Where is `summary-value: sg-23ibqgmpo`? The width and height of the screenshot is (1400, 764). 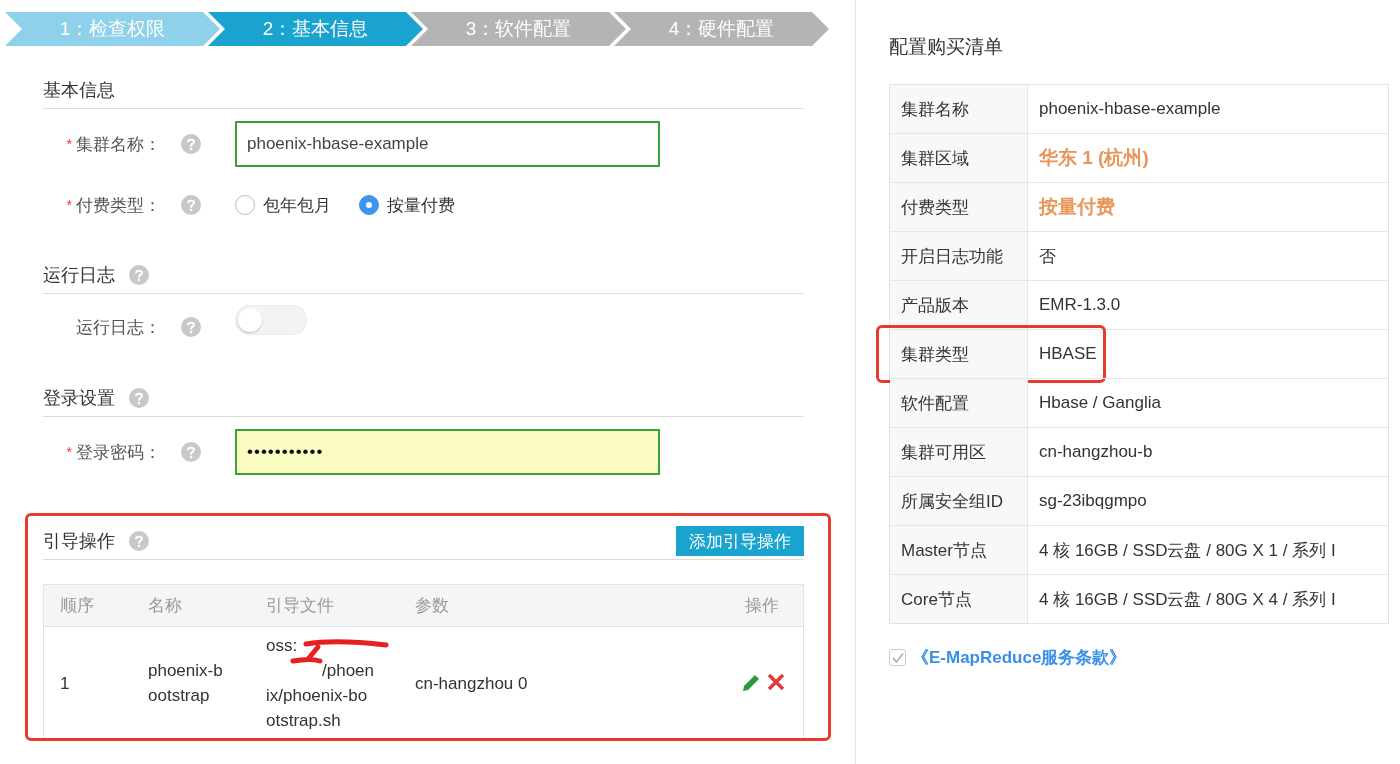
summary-value: sg-23ibqgmpo is located at coordinates (1093, 501).